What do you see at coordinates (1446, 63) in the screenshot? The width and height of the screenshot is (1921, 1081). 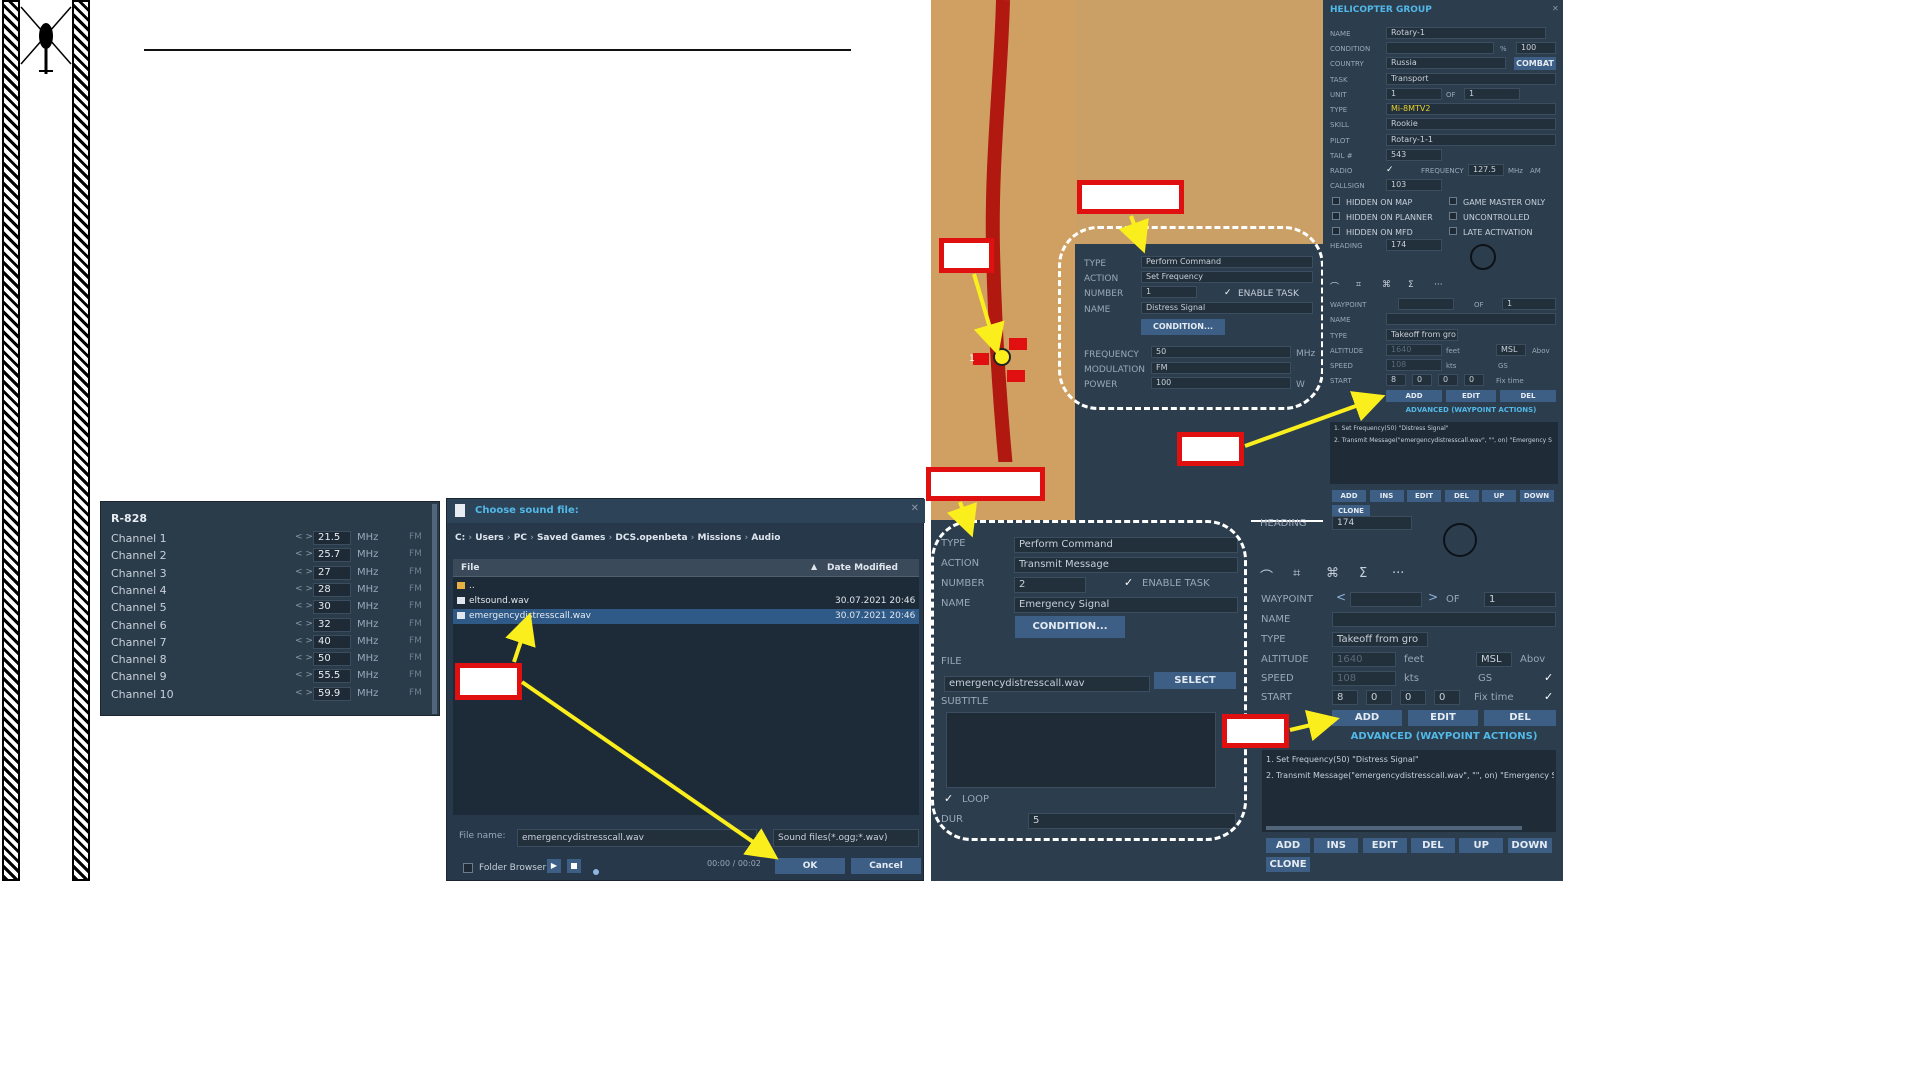 I see `country-field: Russia` at bounding box center [1446, 63].